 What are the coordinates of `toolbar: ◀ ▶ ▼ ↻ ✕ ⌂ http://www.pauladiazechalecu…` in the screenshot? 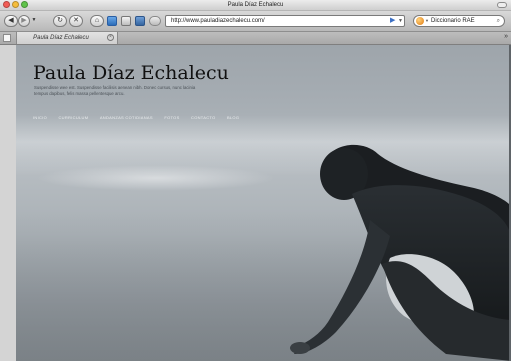 It's located at (255, 21).